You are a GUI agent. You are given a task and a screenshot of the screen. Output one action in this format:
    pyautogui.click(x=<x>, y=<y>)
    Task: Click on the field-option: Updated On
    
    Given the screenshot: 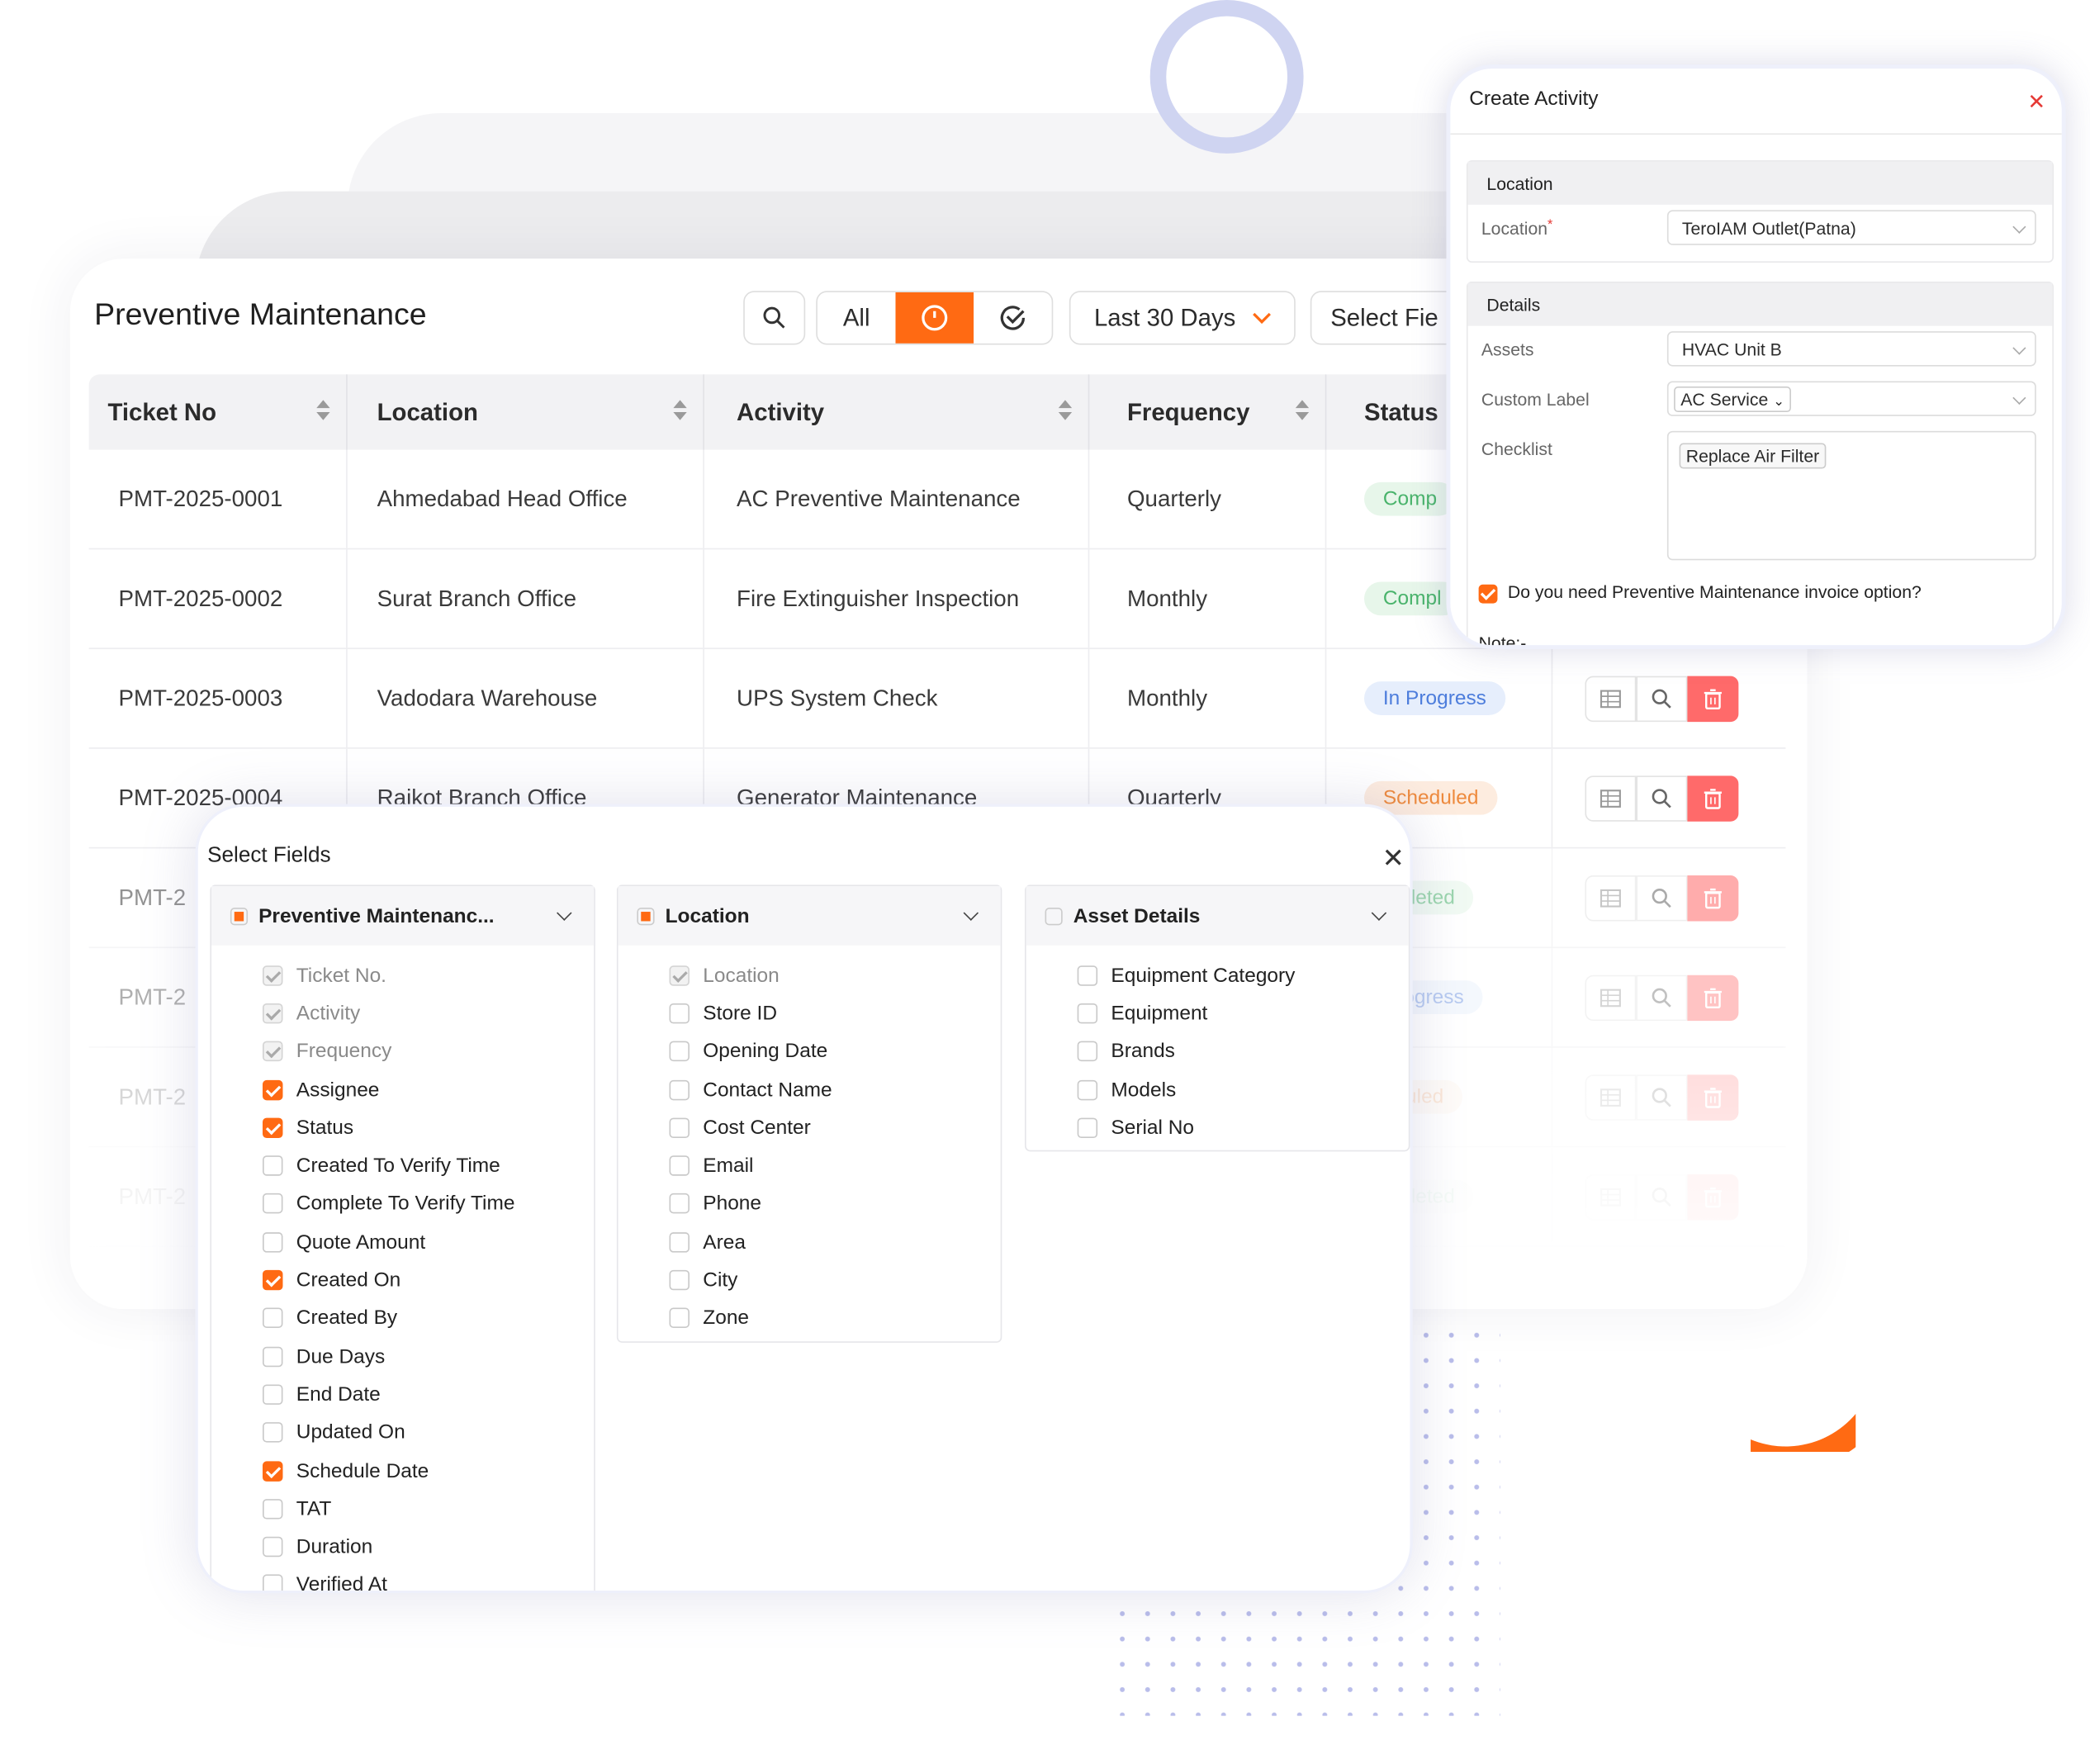 What is the action you would take?
    pyautogui.click(x=428, y=1433)
    